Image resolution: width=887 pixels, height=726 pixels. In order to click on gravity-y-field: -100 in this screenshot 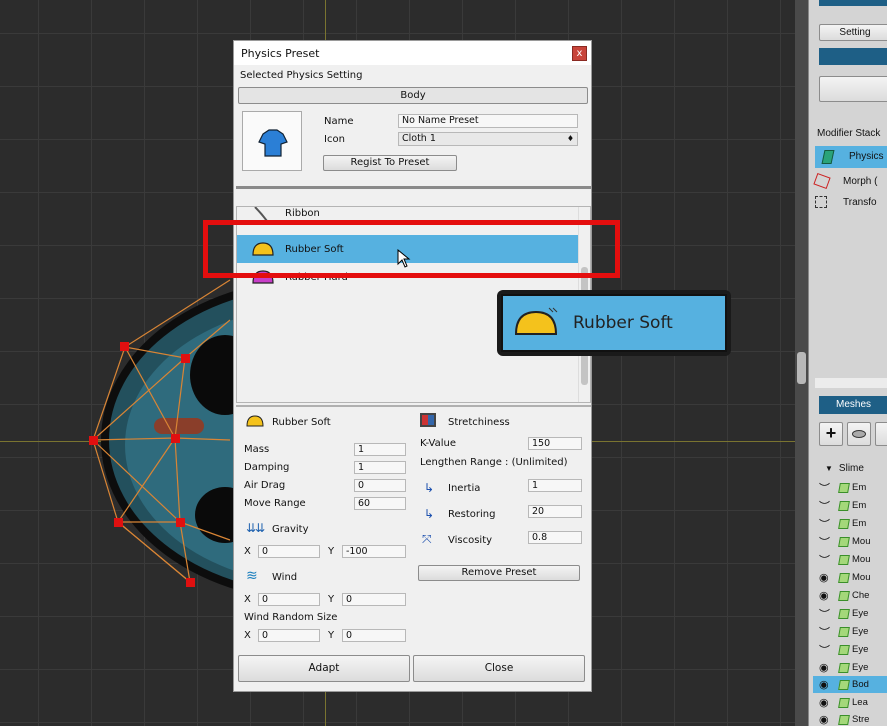, I will do `click(374, 551)`.